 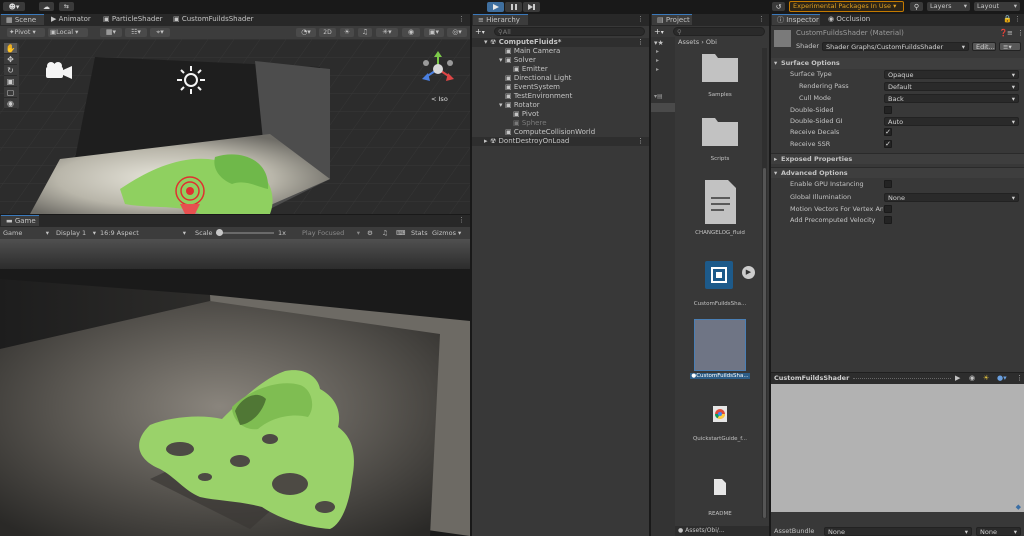 I want to click on hierarchy-row-emitter: ▣ Emitter, so click(x=560, y=69).